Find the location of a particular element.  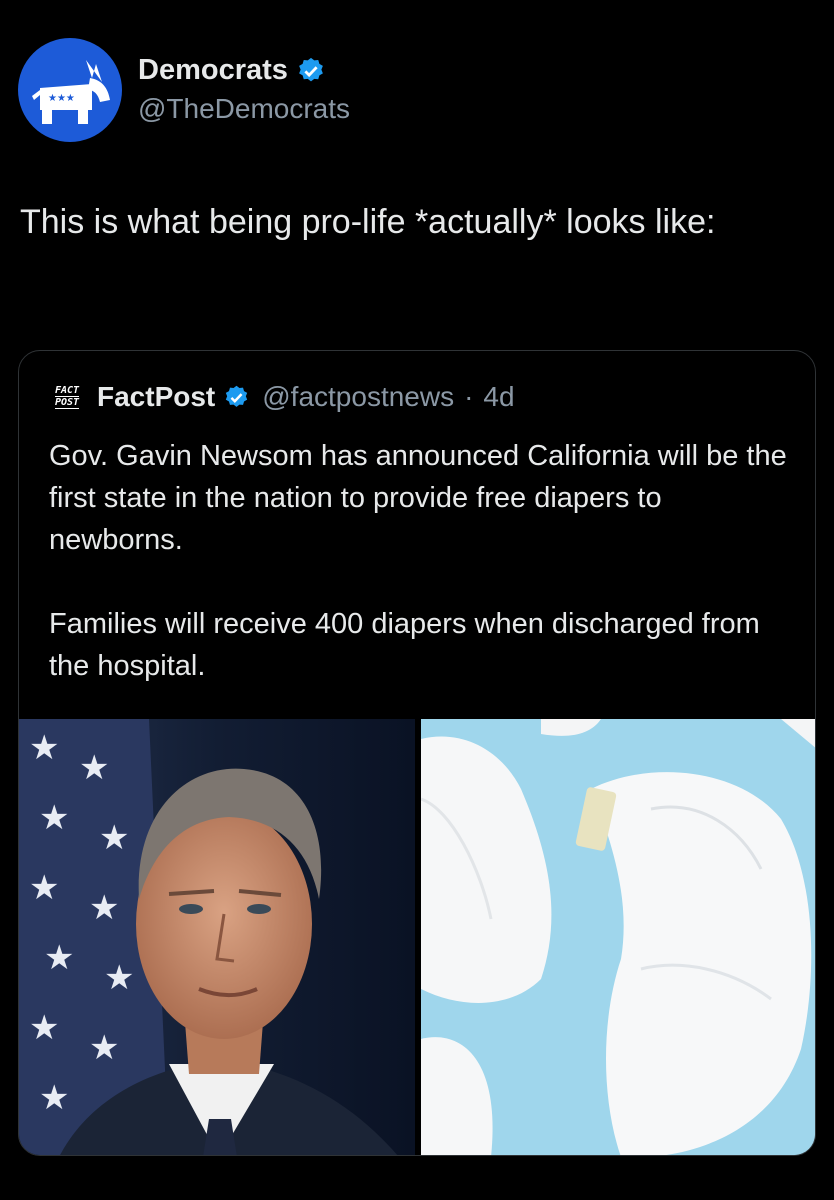

author-avatar: ★★★ is located at coordinates (70, 90).